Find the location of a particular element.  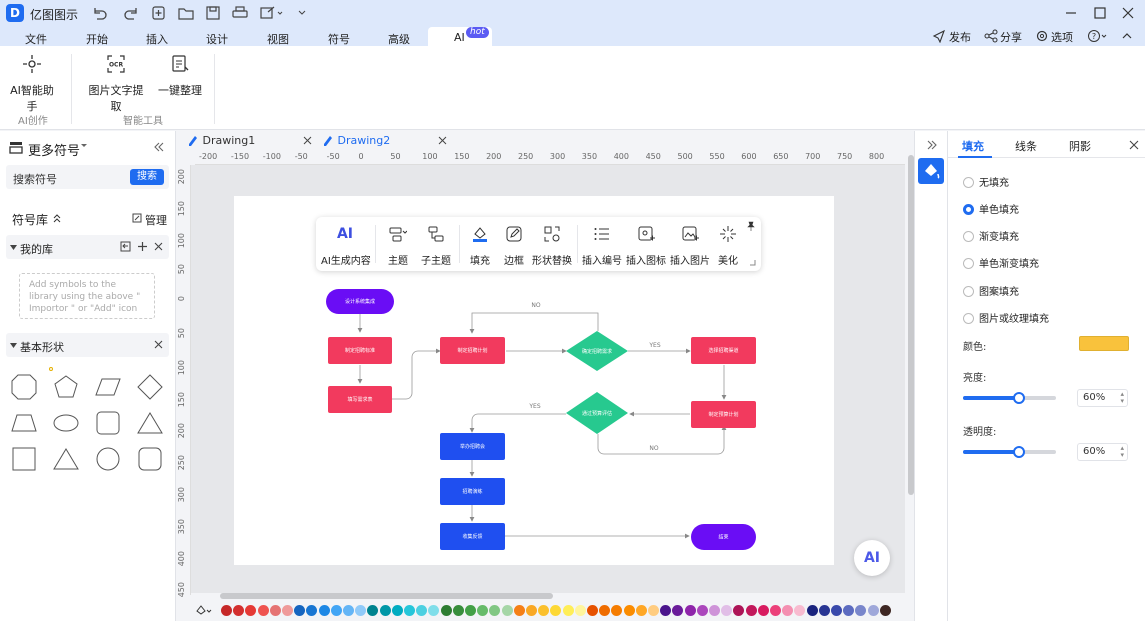

shape-ellipse is located at coordinates (66, 423).